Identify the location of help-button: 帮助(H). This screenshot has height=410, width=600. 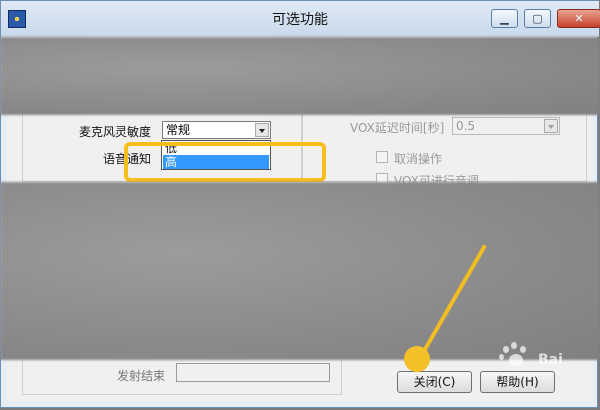
(517, 382).